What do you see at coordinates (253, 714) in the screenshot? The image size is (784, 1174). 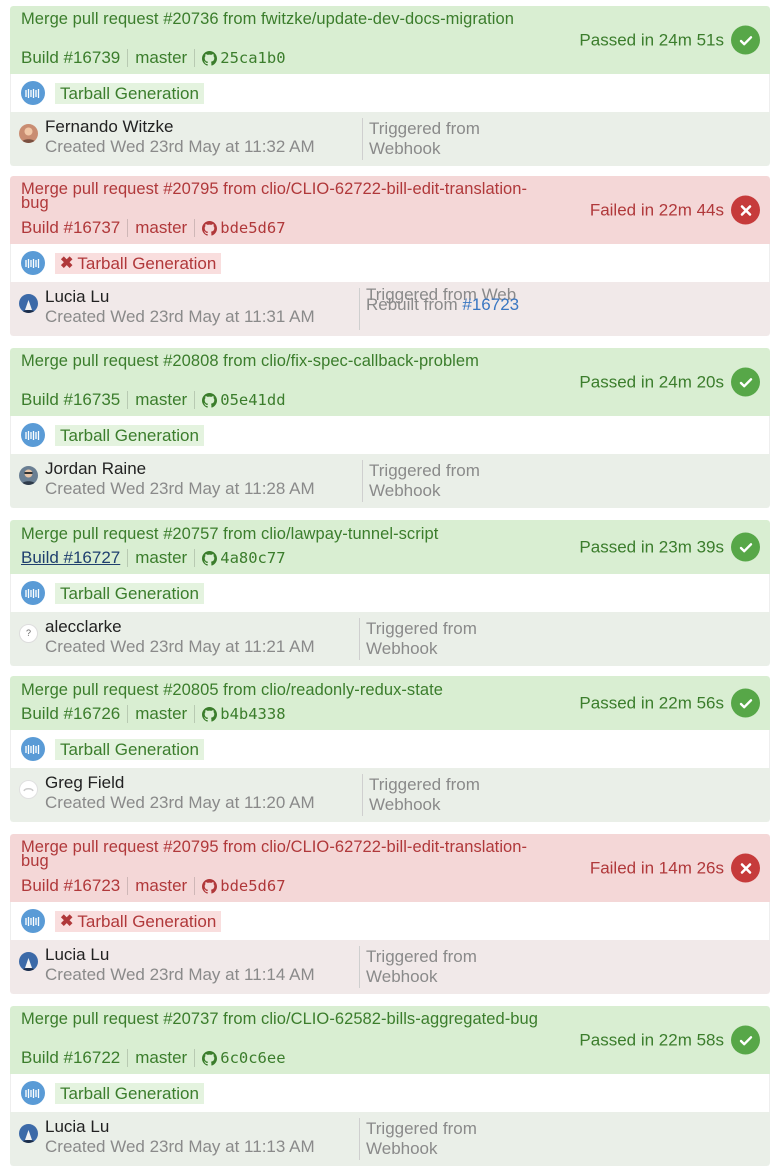 I see `commit-sha: b4b4338` at bounding box center [253, 714].